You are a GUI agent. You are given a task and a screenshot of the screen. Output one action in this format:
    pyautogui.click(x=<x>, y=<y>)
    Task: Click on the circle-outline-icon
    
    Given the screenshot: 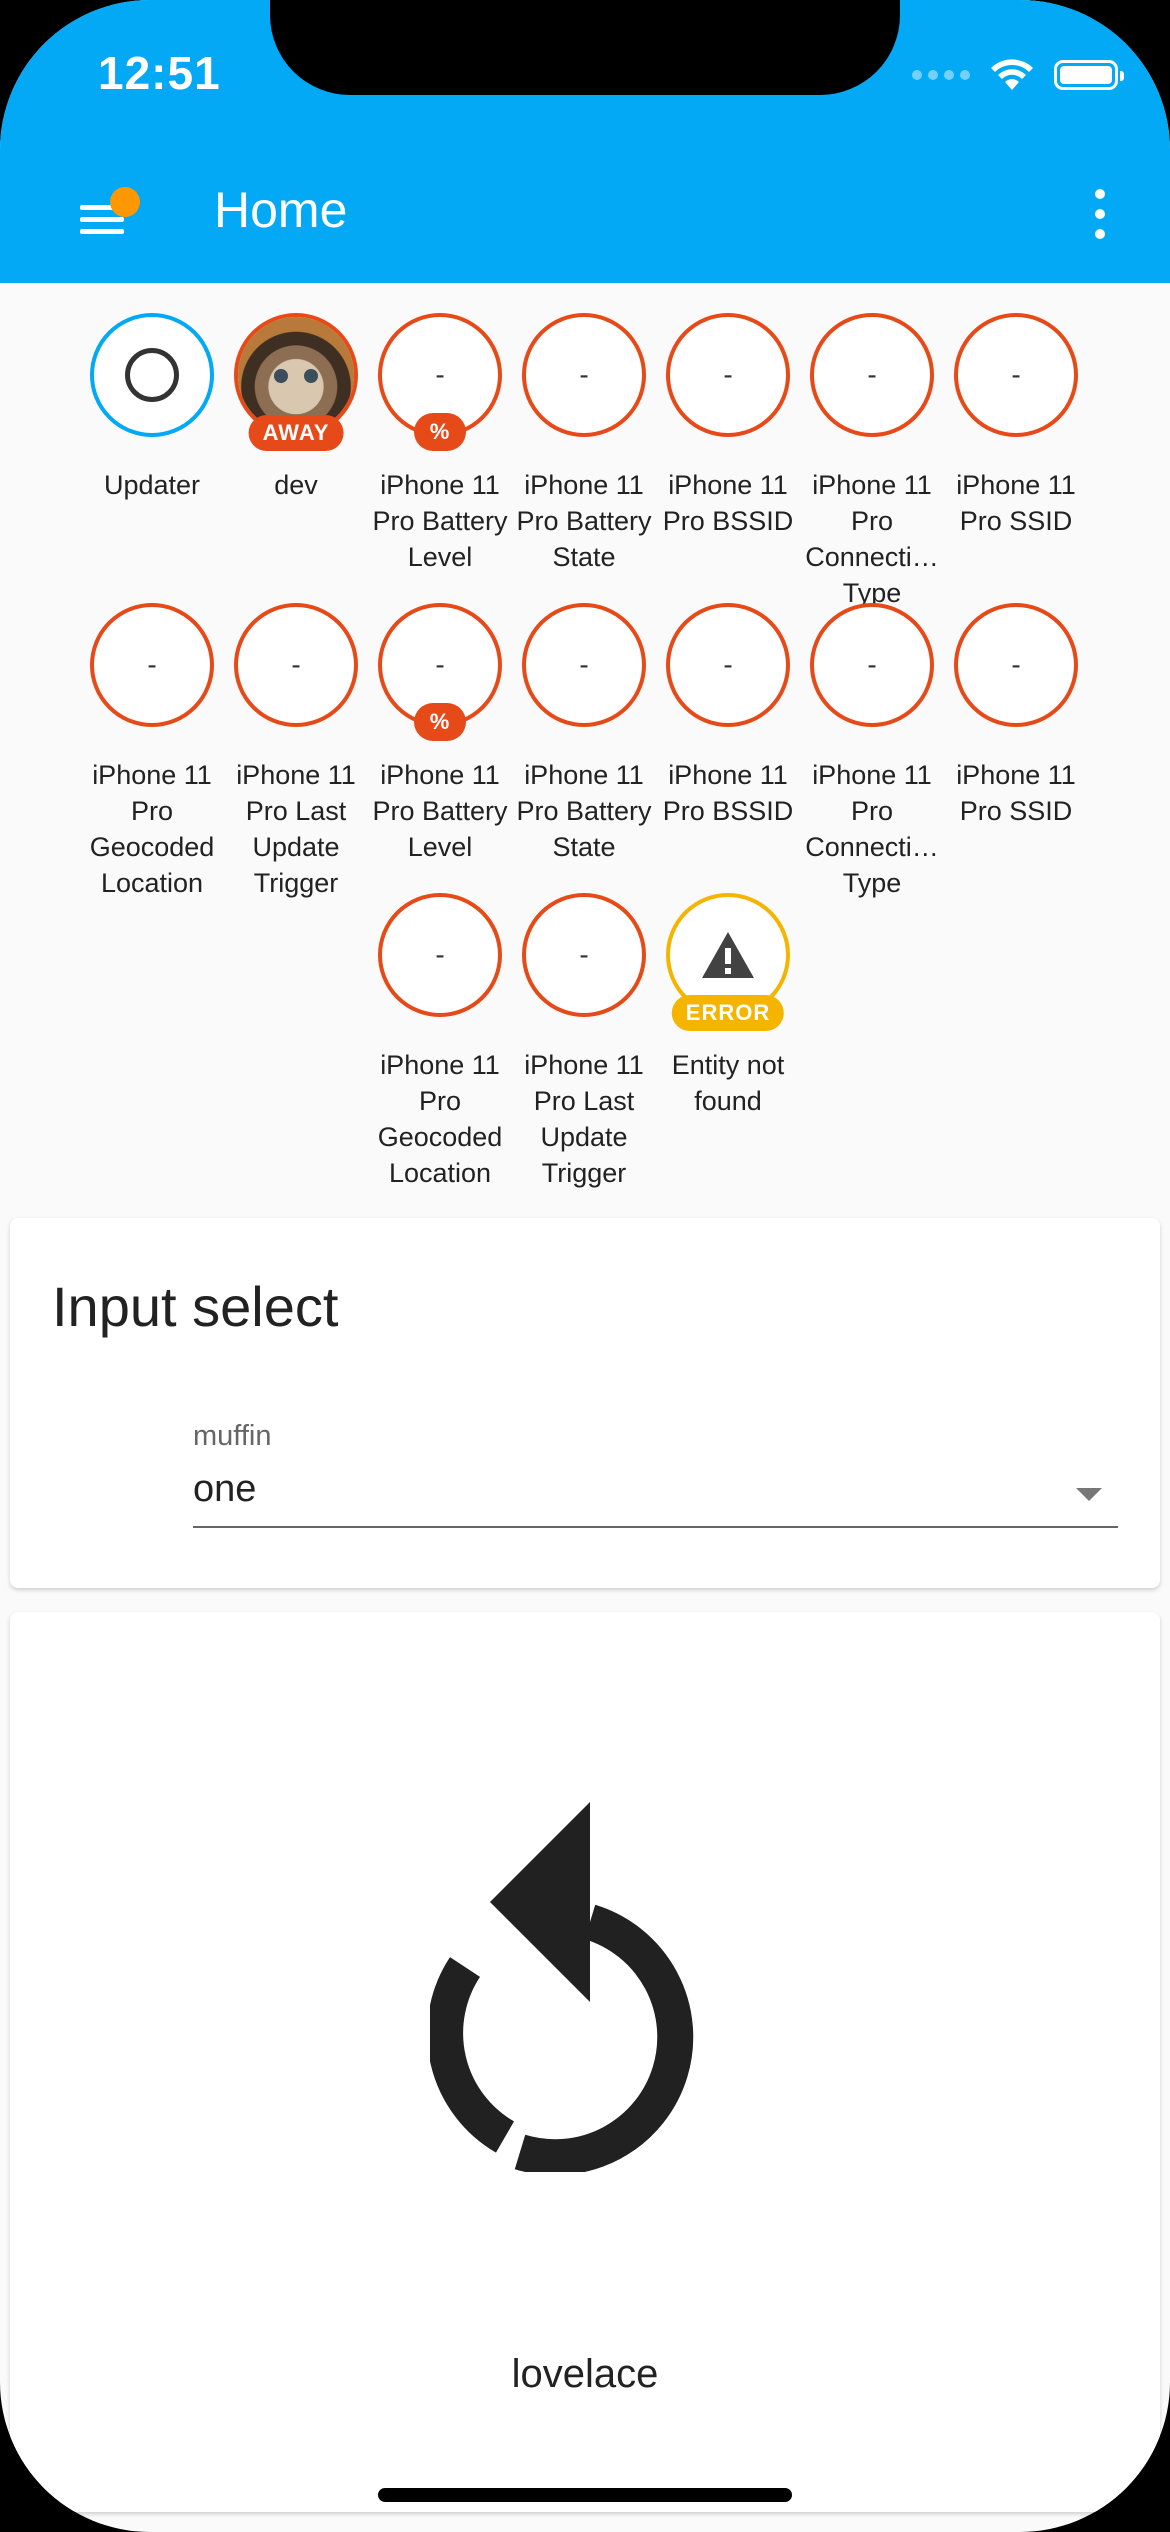 What is the action you would take?
    pyautogui.click(x=152, y=375)
    